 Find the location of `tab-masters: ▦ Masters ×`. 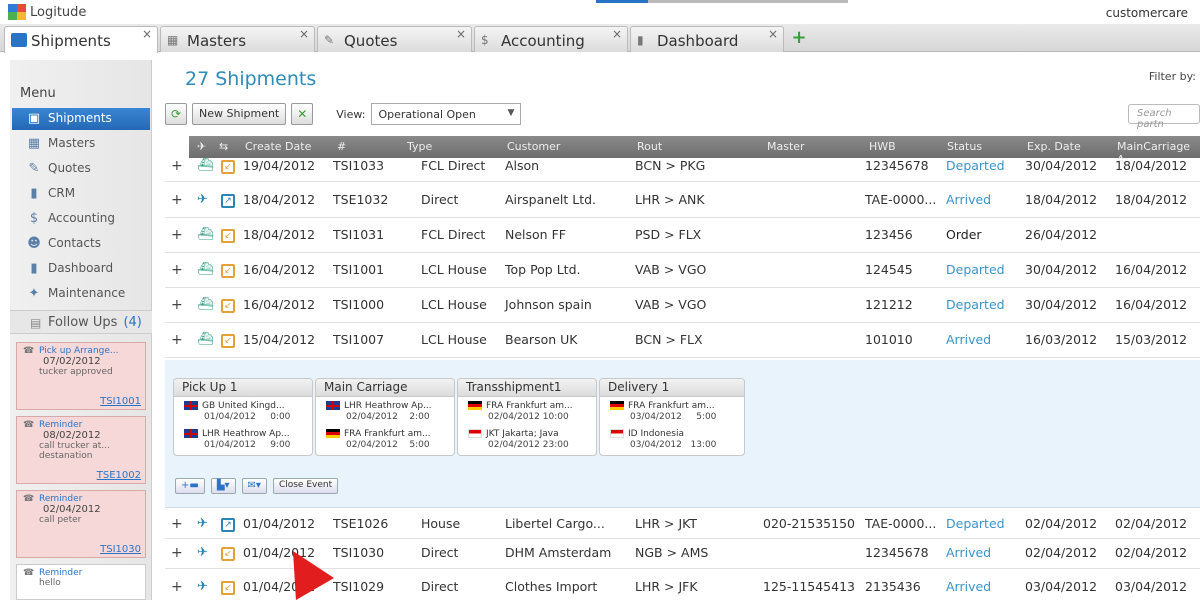

tab-masters: ▦ Masters × is located at coordinates (237, 39).